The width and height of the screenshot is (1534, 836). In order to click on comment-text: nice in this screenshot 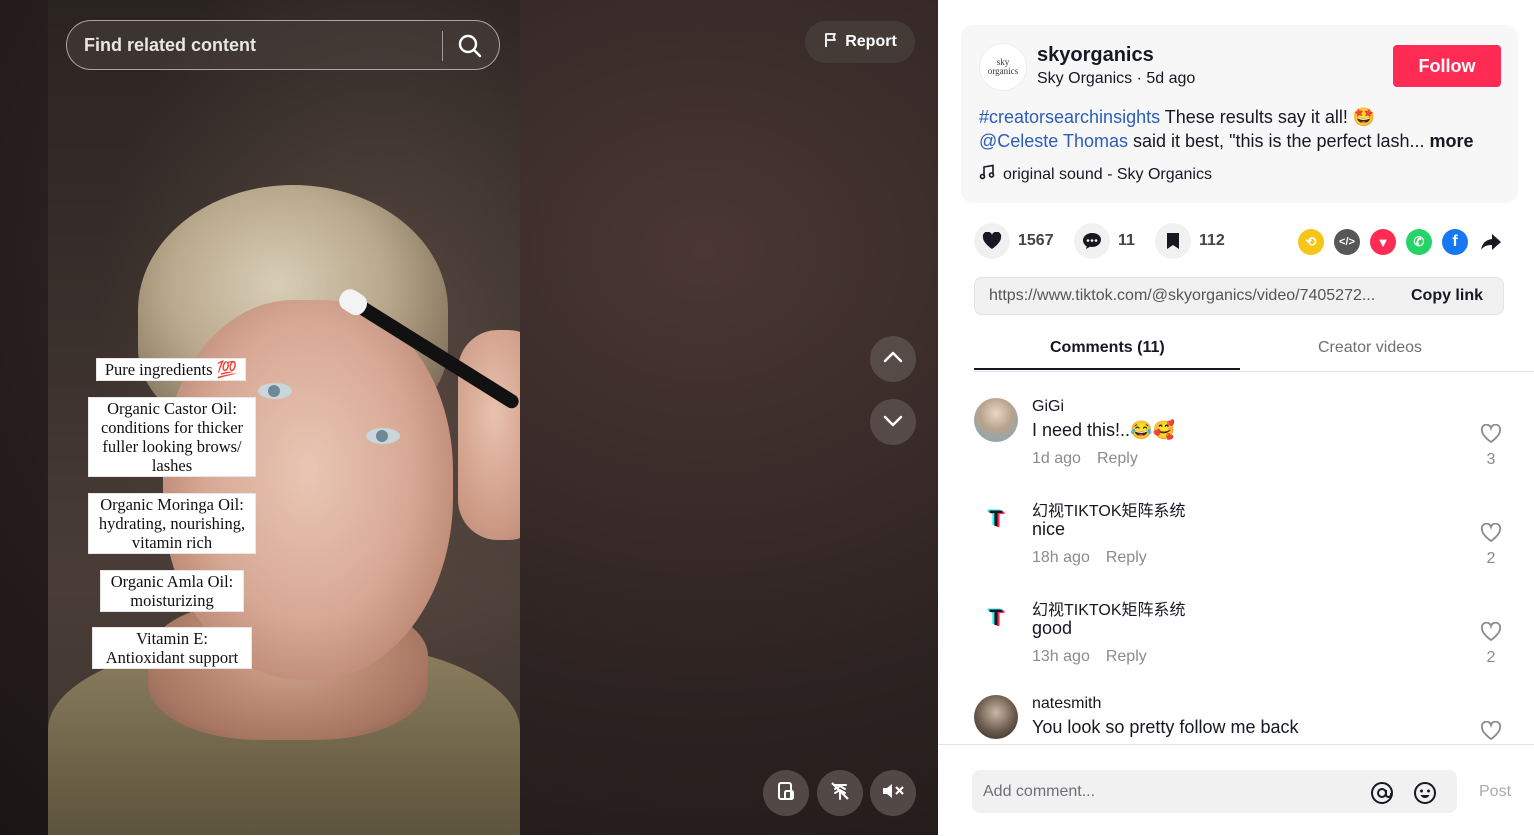, I will do `click(1049, 529)`.